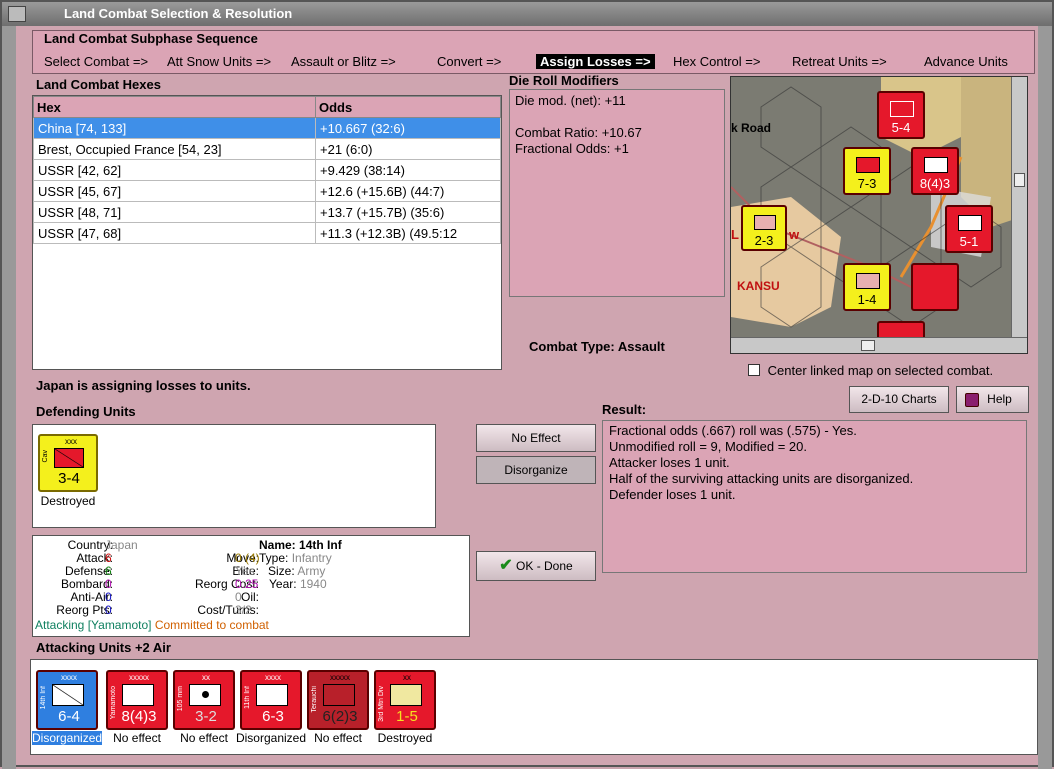 This screenshot has height=769, width=1054. I want to click on table-row: USSR [47, 68] +11.3 (+12.3B) (49.5:12, so click(267, 233).